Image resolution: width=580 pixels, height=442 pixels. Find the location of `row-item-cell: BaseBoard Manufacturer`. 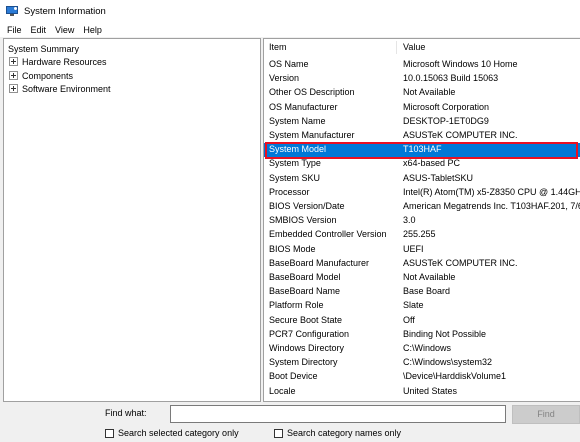

row-item-cell: BaseBoard Manufacturer is located at coordinates (319, 262).